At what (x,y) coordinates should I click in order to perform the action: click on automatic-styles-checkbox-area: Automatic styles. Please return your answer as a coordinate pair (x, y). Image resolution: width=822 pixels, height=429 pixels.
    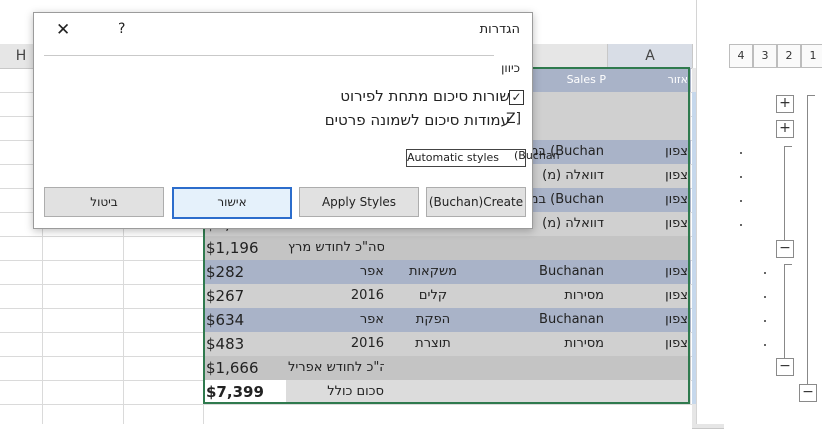
    Looking at the image, I should click on (466, 158).